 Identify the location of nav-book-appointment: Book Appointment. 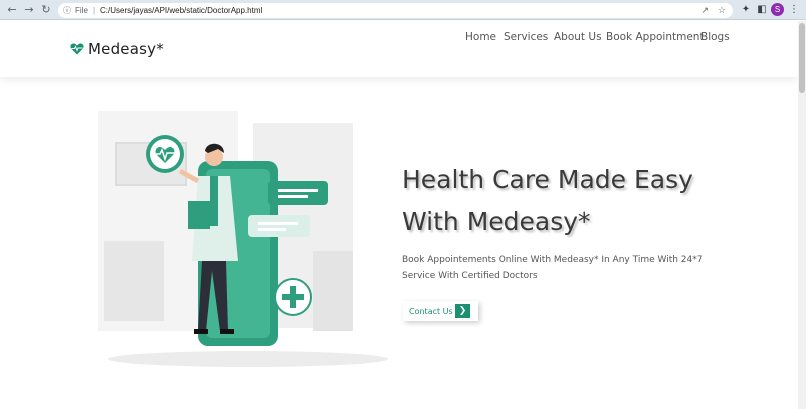
(655, 37).